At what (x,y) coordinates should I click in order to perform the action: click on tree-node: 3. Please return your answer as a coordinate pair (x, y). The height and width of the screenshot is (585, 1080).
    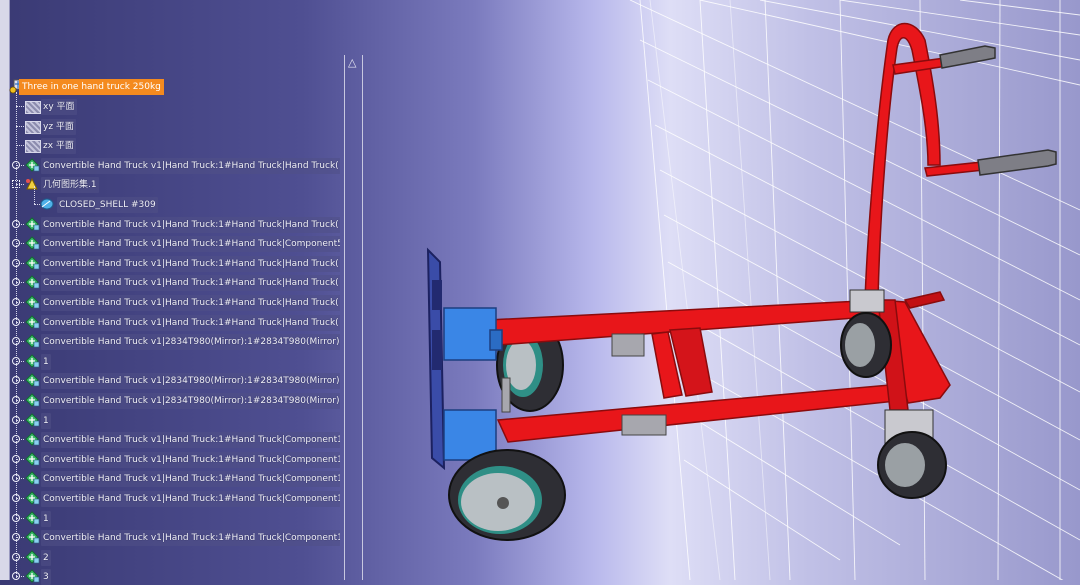
    Looking at the image, I should click on (46, 577).